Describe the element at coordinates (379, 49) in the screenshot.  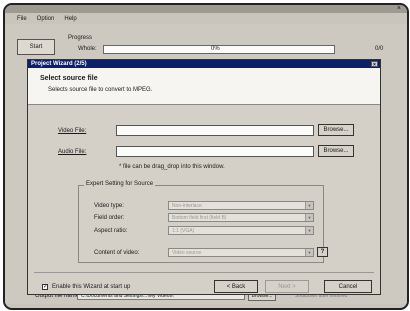
I see `whole-progress-count: 0/0` at that location.